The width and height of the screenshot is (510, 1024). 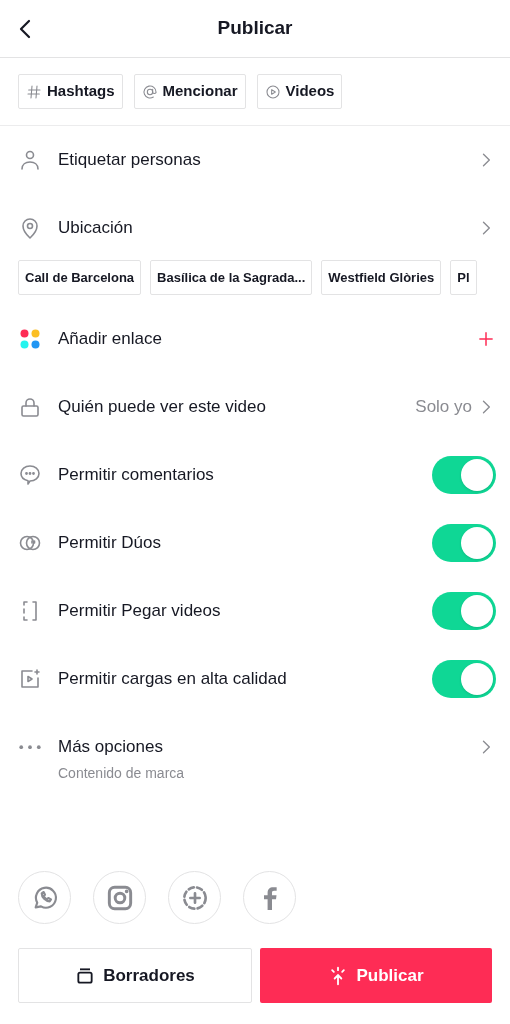 I want to click on setting-label: Etiquetar personas, so click(x=130, y=160).